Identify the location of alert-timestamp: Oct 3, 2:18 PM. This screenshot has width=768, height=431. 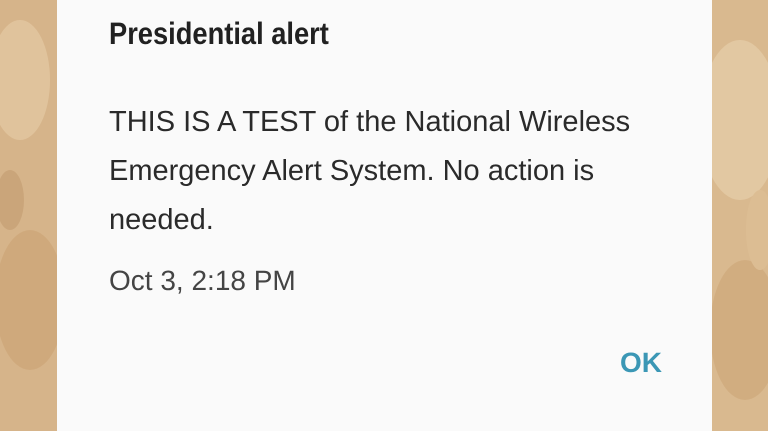
(203, 281).